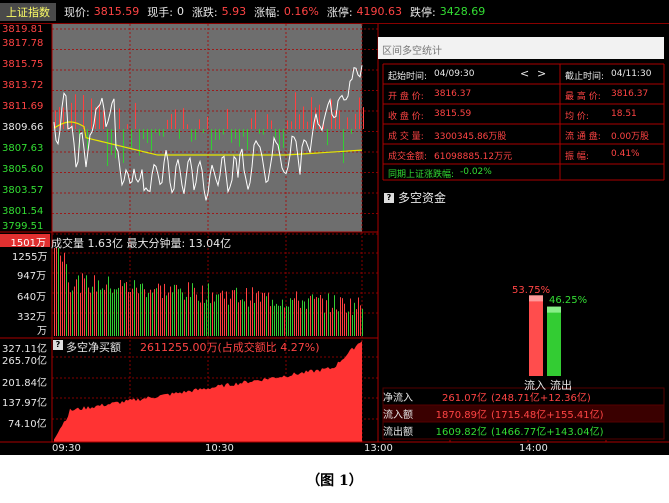  Describe the element at coordinates (408, 77) in the screenshot. I see `start-time-label: 起始时间:` at that location.